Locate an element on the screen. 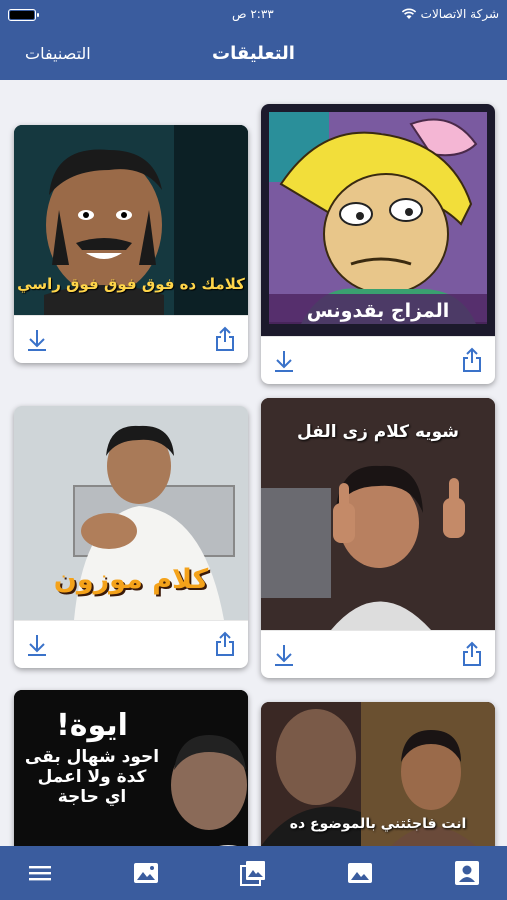  wifi-icon is located at coordinates (408, 13).